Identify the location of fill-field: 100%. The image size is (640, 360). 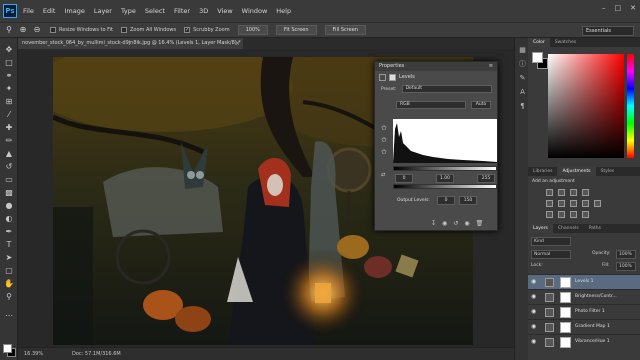
(626, 266).